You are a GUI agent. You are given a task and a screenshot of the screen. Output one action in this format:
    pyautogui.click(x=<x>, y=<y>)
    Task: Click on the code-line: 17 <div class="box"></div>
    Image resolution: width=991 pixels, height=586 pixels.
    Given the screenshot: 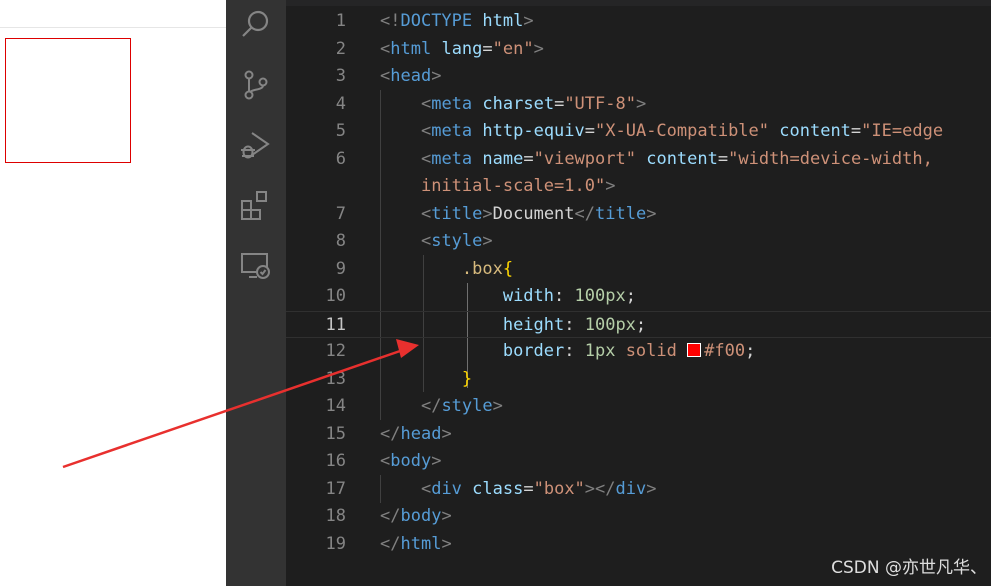 What is the action you would take?
    pyautogui.click(x=638, y=490)
    